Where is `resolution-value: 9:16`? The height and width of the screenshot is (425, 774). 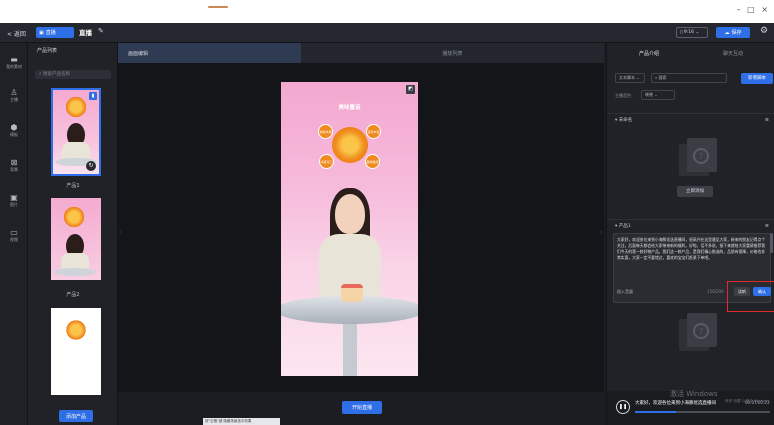 resolution-value: 9:16 is located at coordinates (689, 32).